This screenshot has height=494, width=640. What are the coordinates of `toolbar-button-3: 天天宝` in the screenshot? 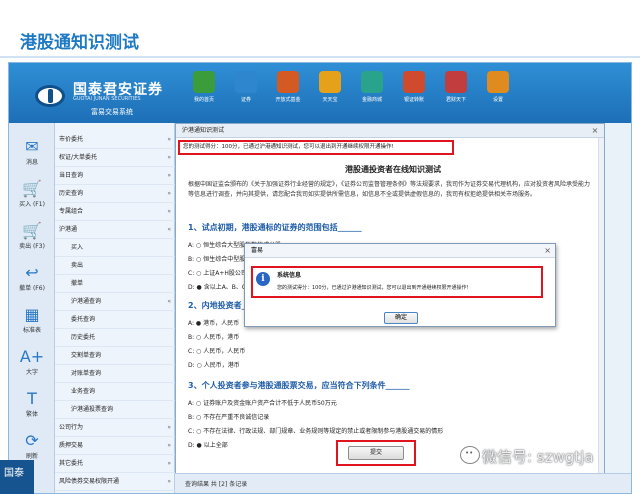 It's located at (330, 95).